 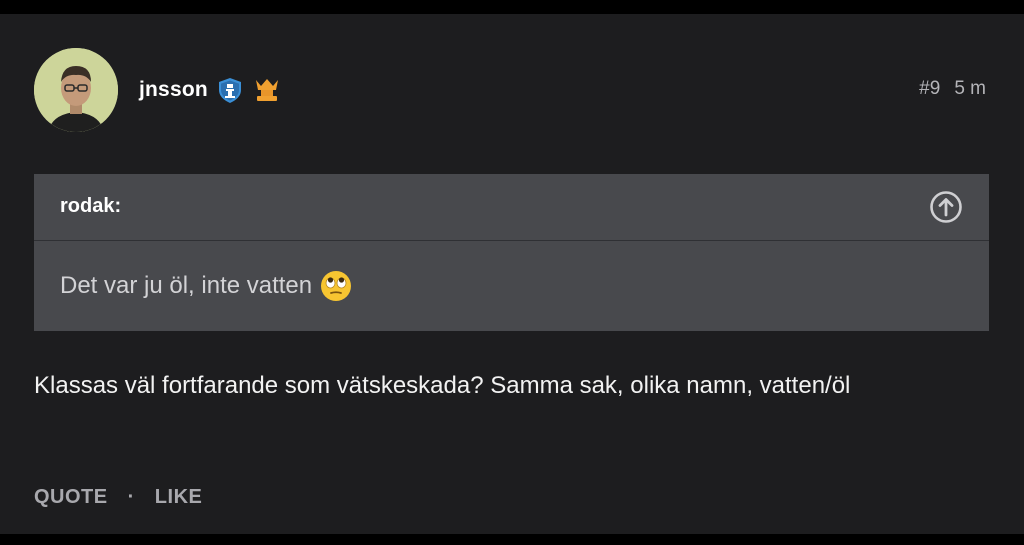 I want to click on crown-badge-icon, so click(x=267, y=90).